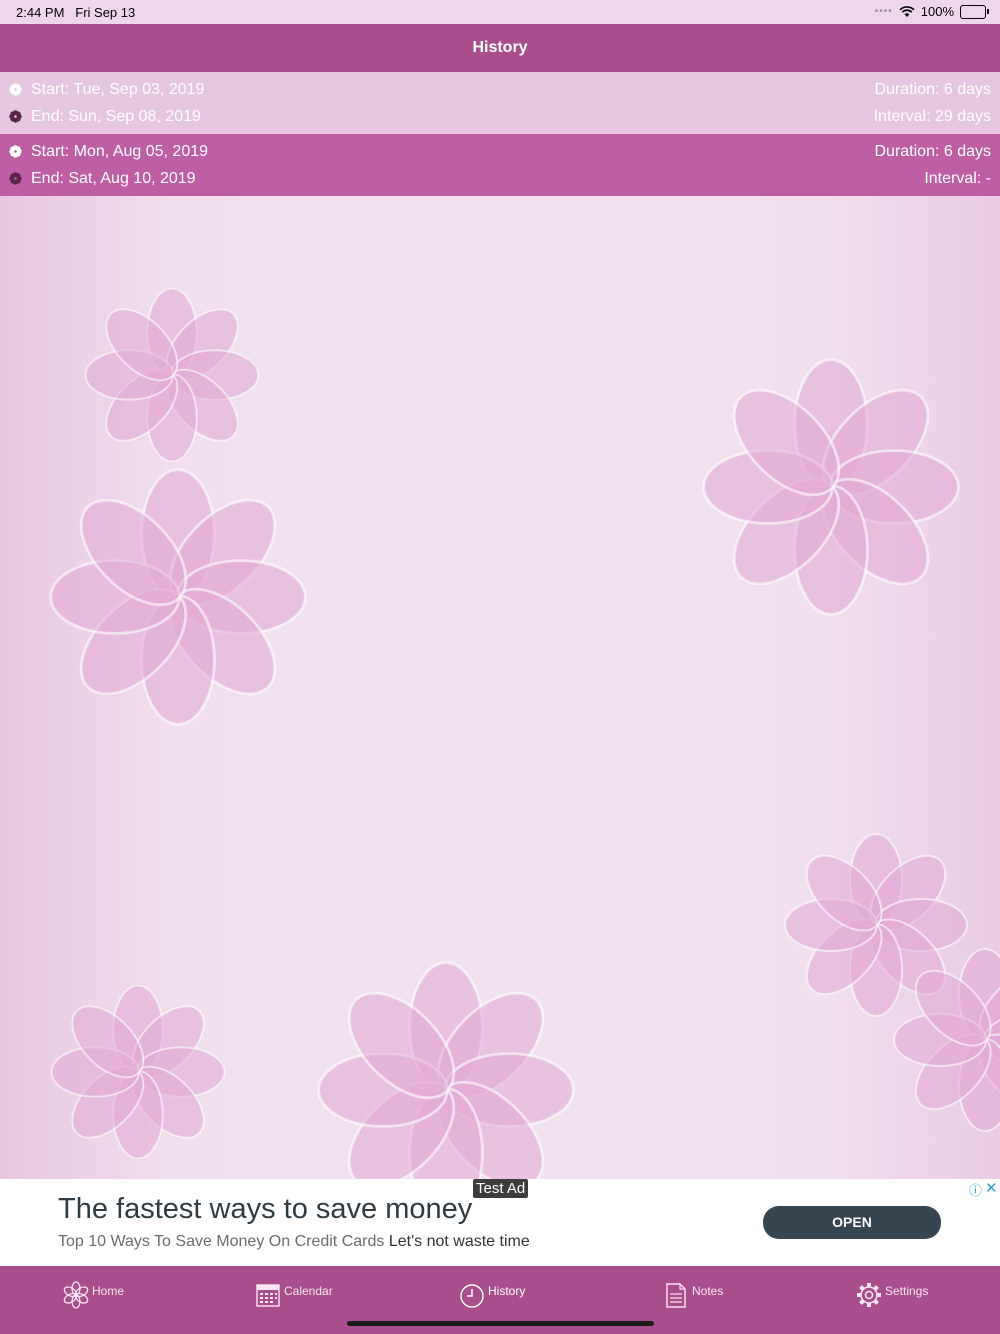 The width and height of the screenshot is (1000, 1334). I want to click on page-title: History, so click(500, 47).